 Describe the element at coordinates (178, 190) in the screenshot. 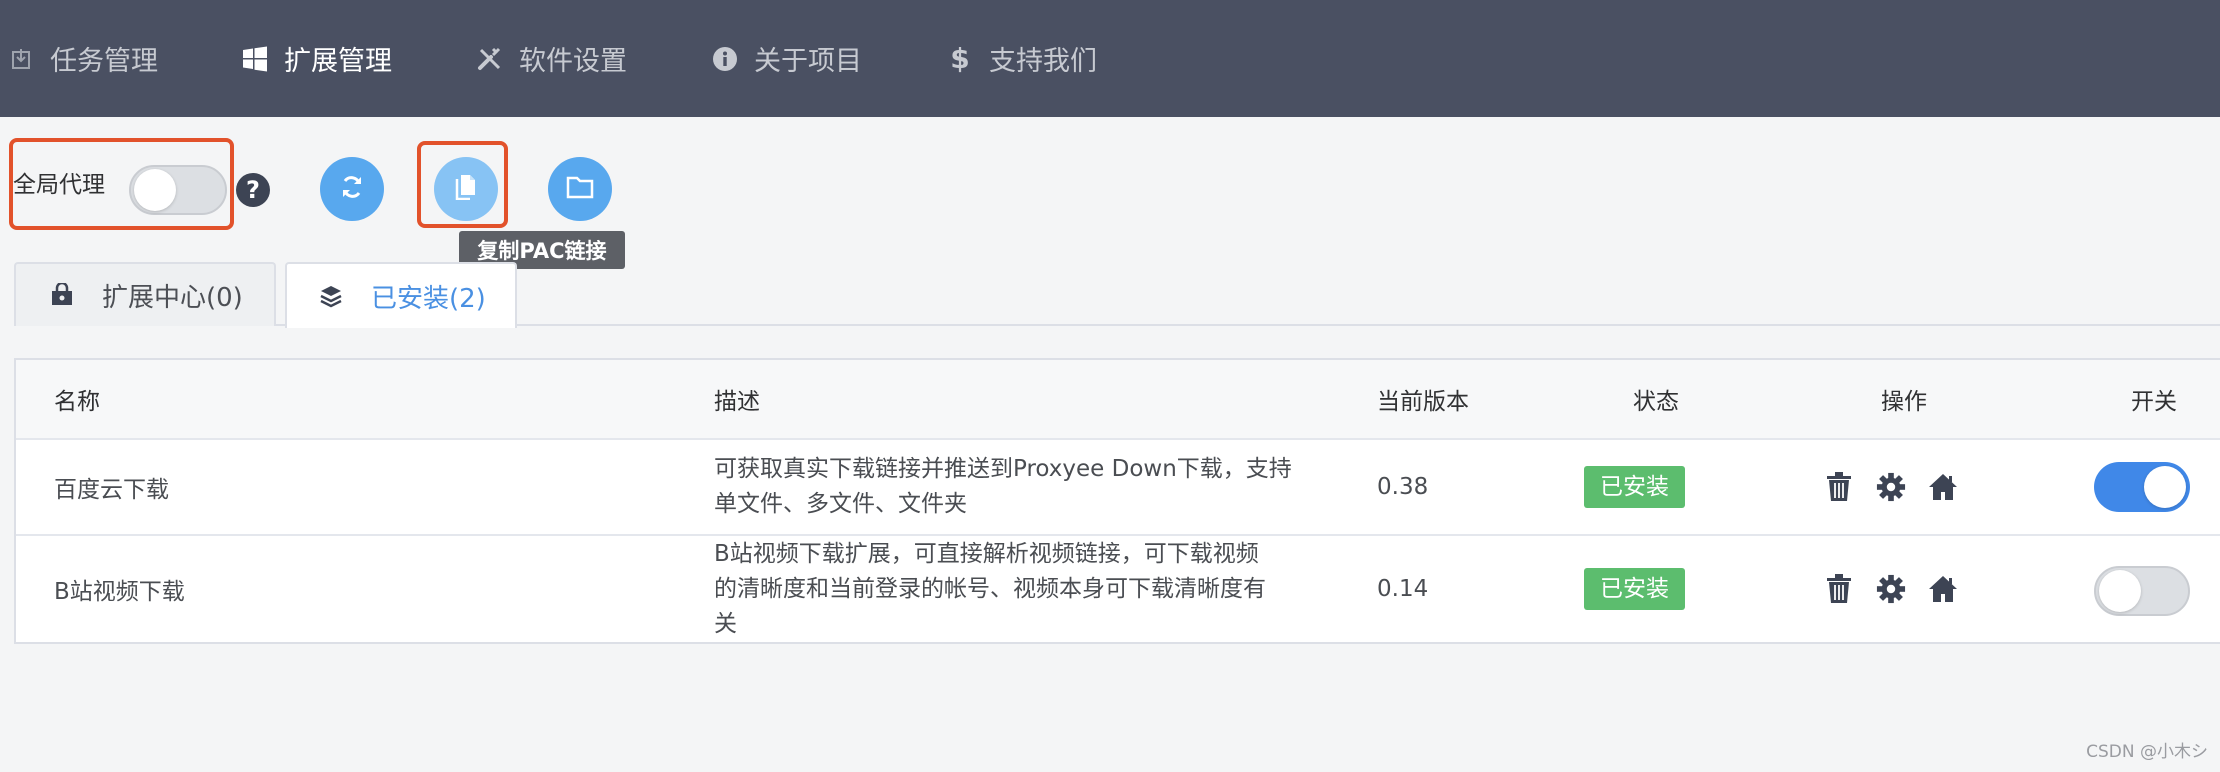

I see `global-proxy-toggle` at that location.